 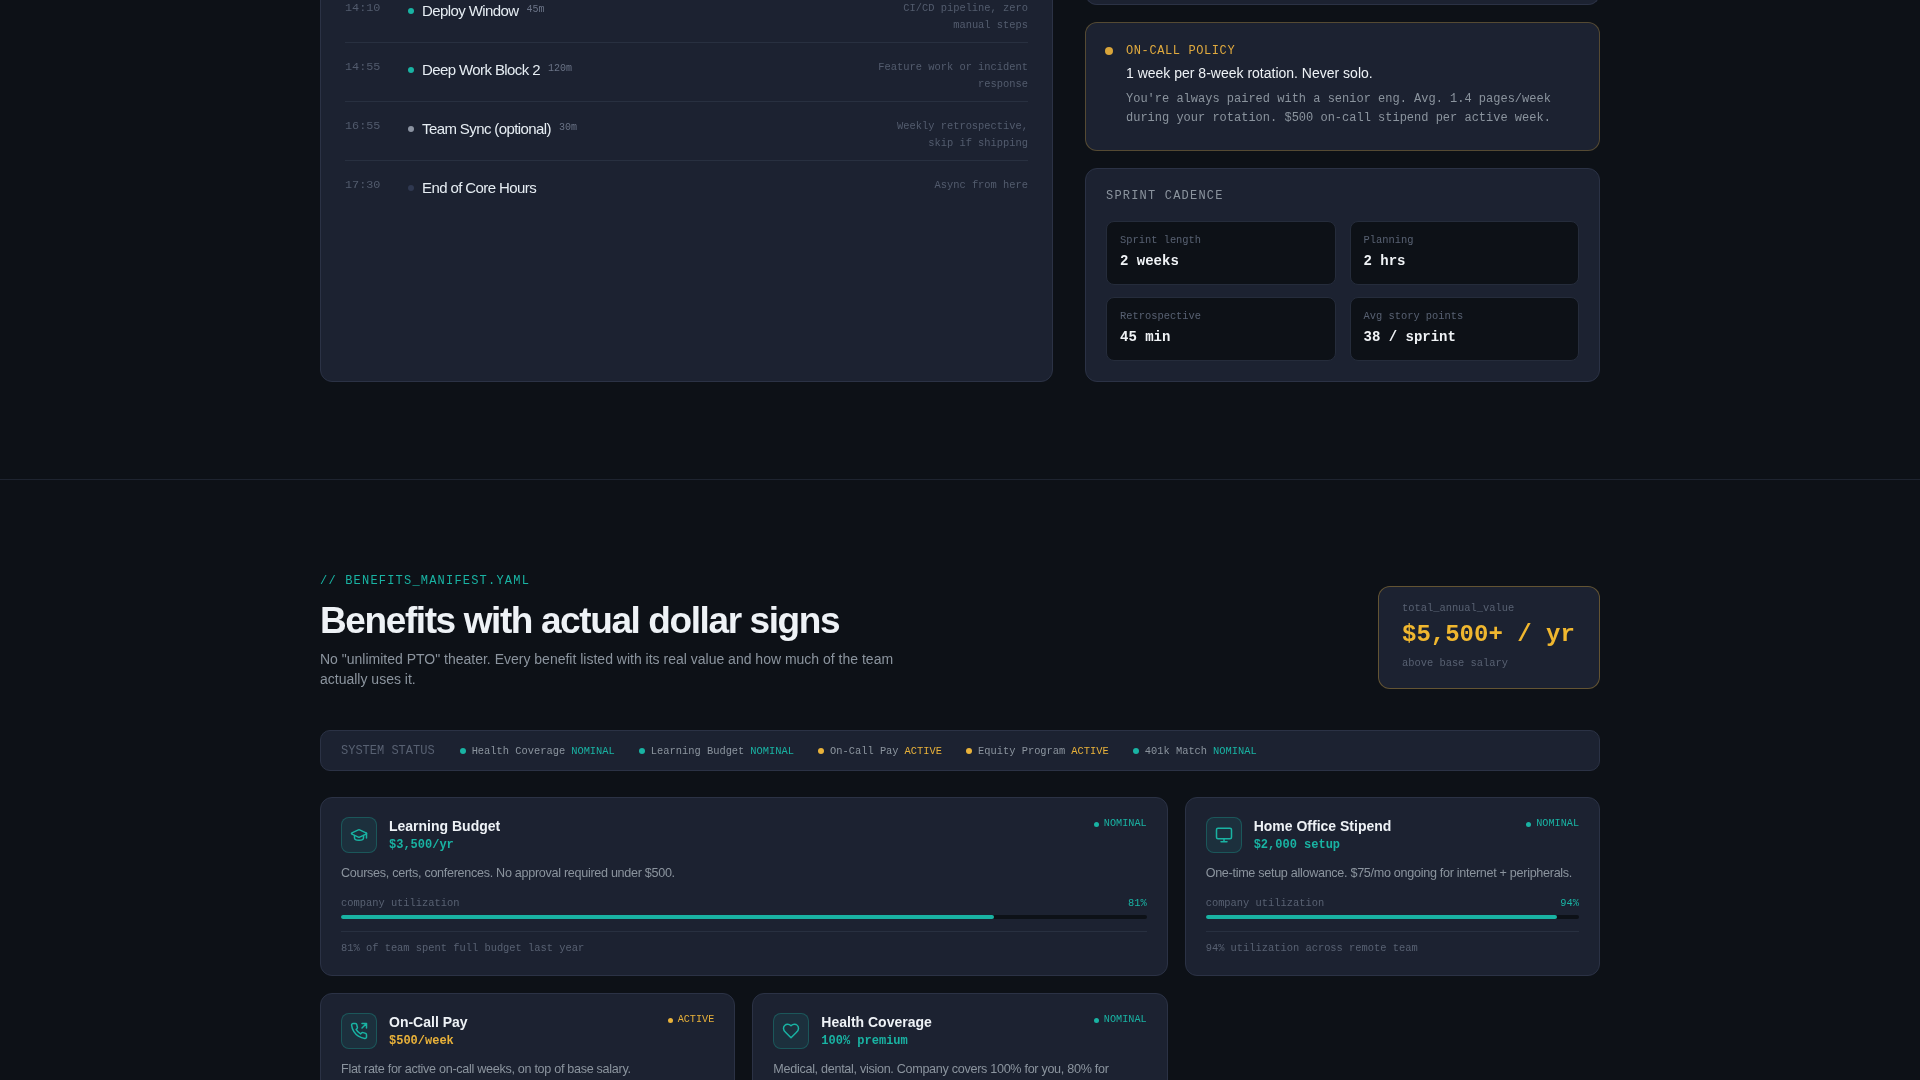 I want to click on stat-label: Retrospective, so click(x=1161, y=316).